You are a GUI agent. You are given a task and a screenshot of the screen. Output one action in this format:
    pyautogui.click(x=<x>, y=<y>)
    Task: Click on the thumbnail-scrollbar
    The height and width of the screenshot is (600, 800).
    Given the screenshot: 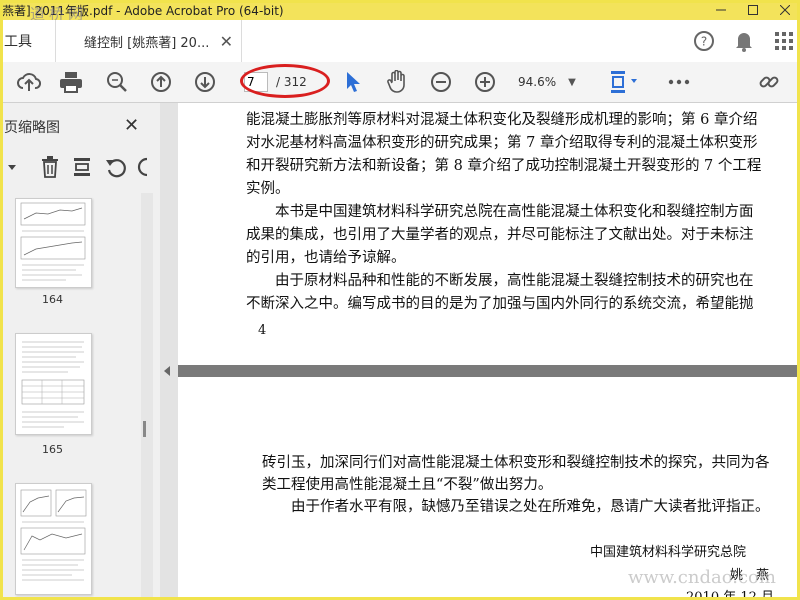 What is the action you would take?
    pyautogui.click(x=147, y=396)
    